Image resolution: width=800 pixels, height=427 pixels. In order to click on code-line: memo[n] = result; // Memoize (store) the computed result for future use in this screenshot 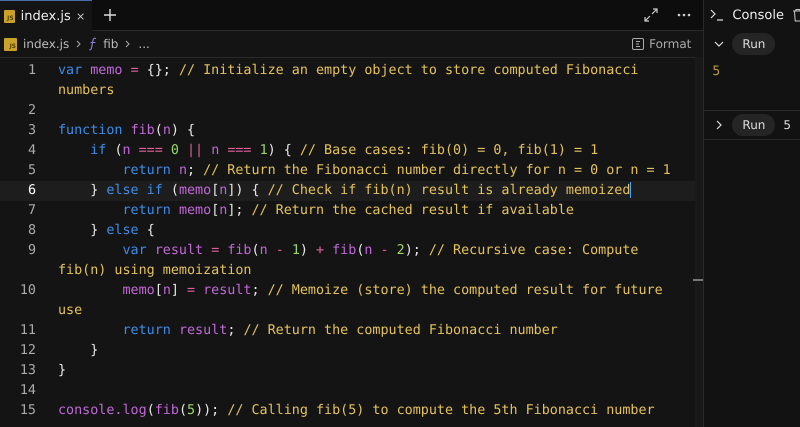, I will do `click(361, 301)`.